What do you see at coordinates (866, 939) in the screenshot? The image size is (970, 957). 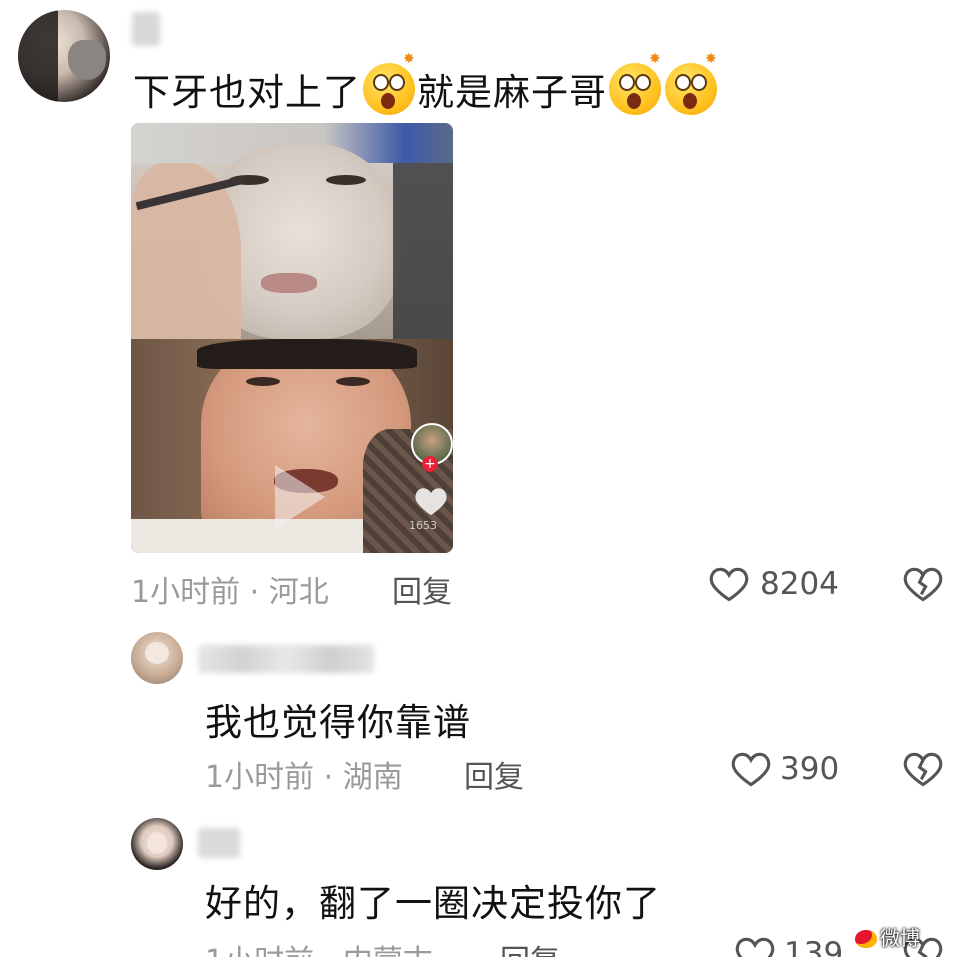 I see `weibo-logo-icon` at bounding box center [866, 939].